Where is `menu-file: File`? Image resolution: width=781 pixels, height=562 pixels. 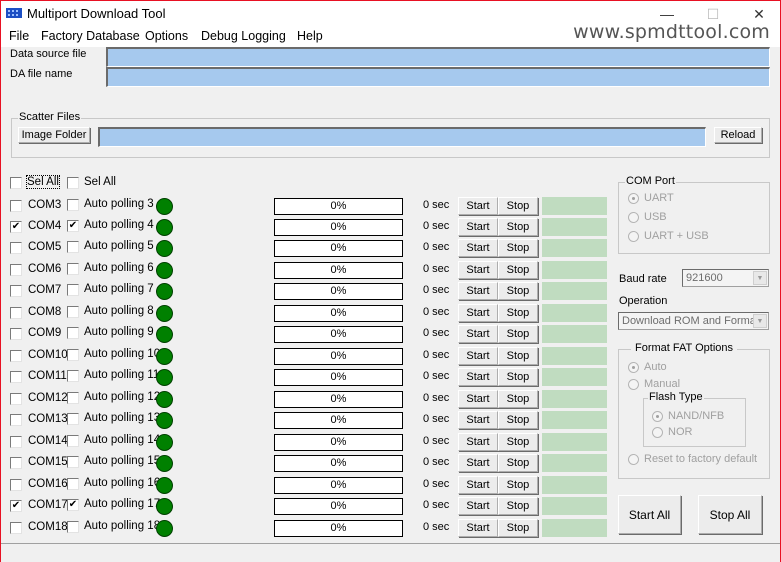 menu-file: File is located at coordinates (19, 36).